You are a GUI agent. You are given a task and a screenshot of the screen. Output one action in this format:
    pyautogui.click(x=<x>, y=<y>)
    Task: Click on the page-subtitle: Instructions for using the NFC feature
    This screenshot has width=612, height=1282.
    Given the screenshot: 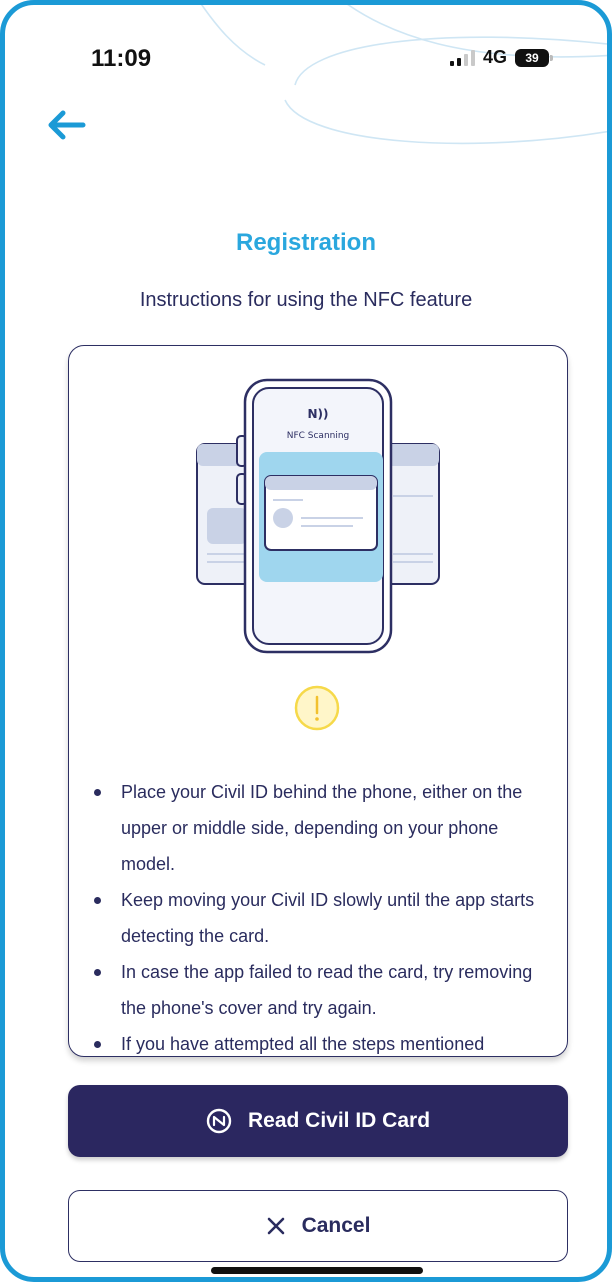 What is the action you would take?
    pyautogui.click(x=306, y=300)
    